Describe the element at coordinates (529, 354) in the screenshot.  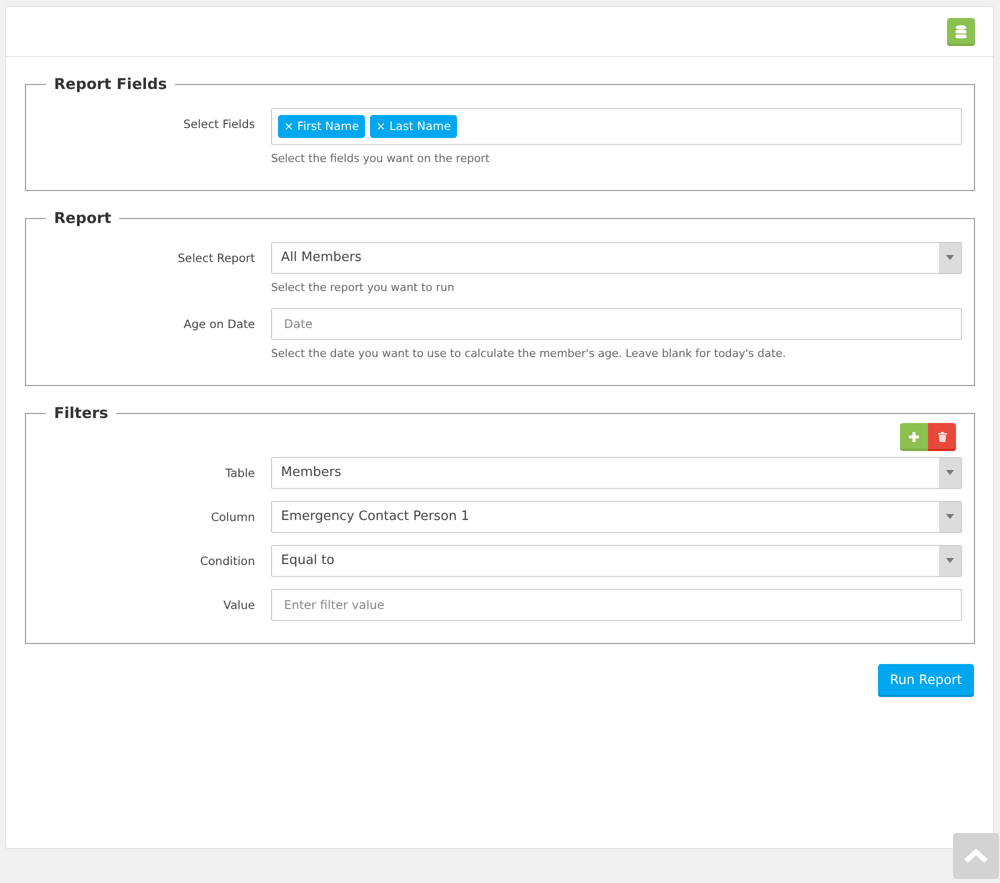
I see `help-text: Select the date you want to use to calculate the member's age. Leave blank for today's date.` at that location.